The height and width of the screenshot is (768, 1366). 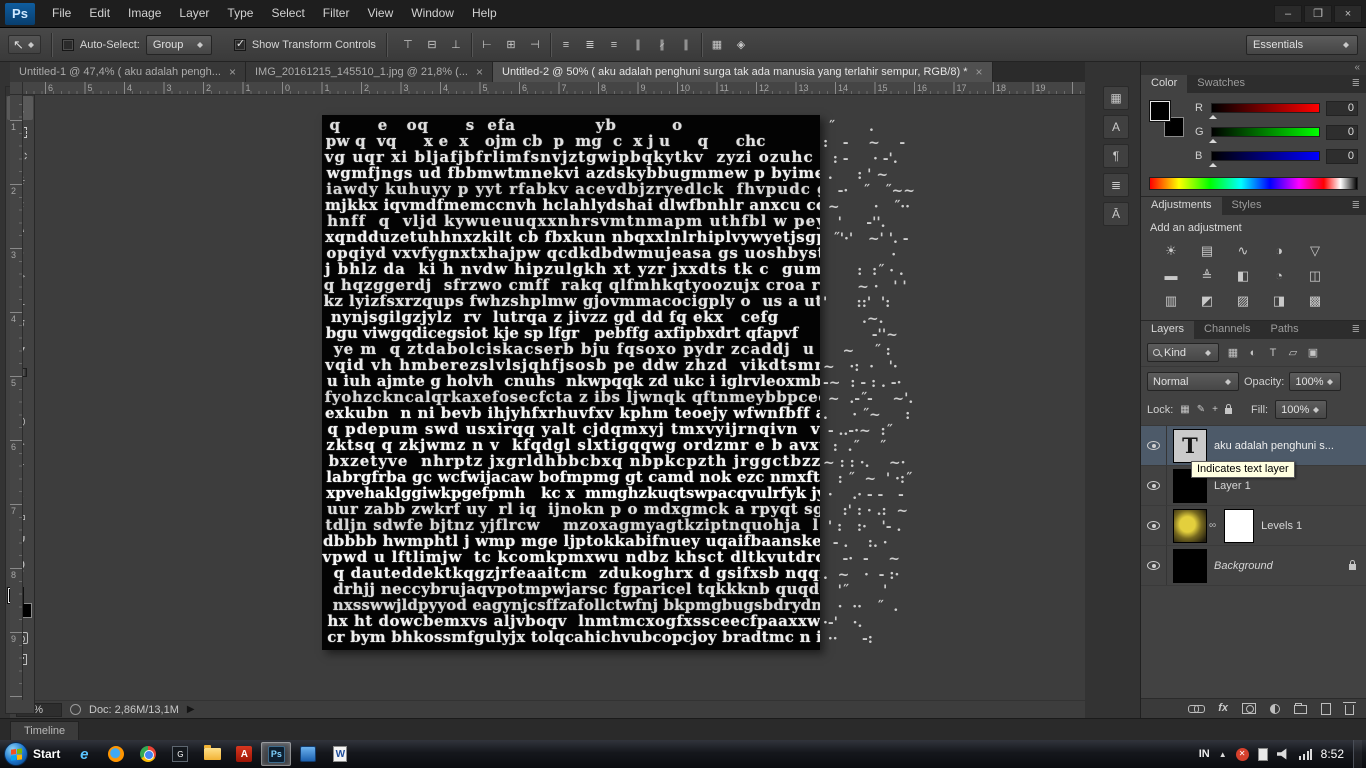 What do you see at coordinates (1247, 206) in the screenshot?
I see `tab-styles: Styles` at bounding box center [1247, 206].